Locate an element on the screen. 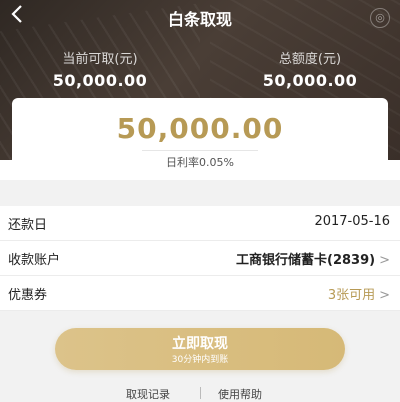 The width and height of the screenshot is (400, 402). withdraw-now-button: 立即取现 30分钟内到账 is located at coordinates (200, 349).